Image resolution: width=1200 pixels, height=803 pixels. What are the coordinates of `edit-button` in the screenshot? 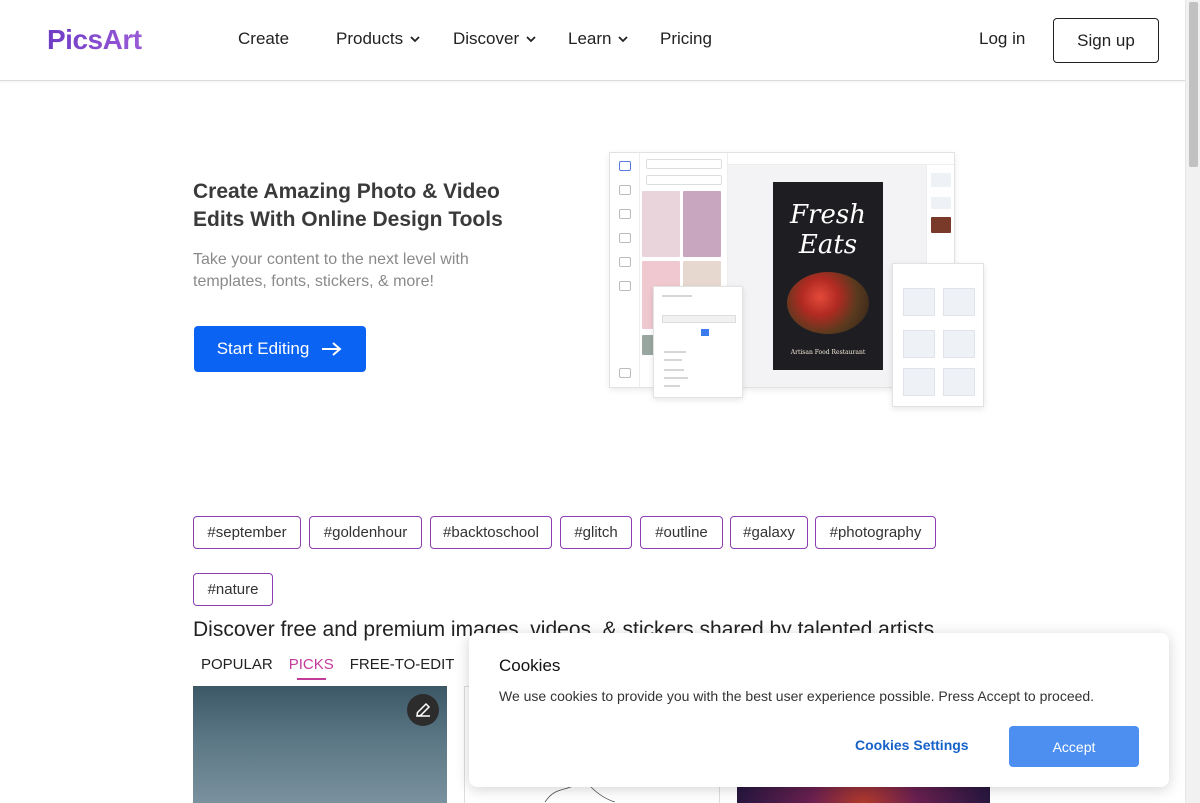 It's located at (423, 710).